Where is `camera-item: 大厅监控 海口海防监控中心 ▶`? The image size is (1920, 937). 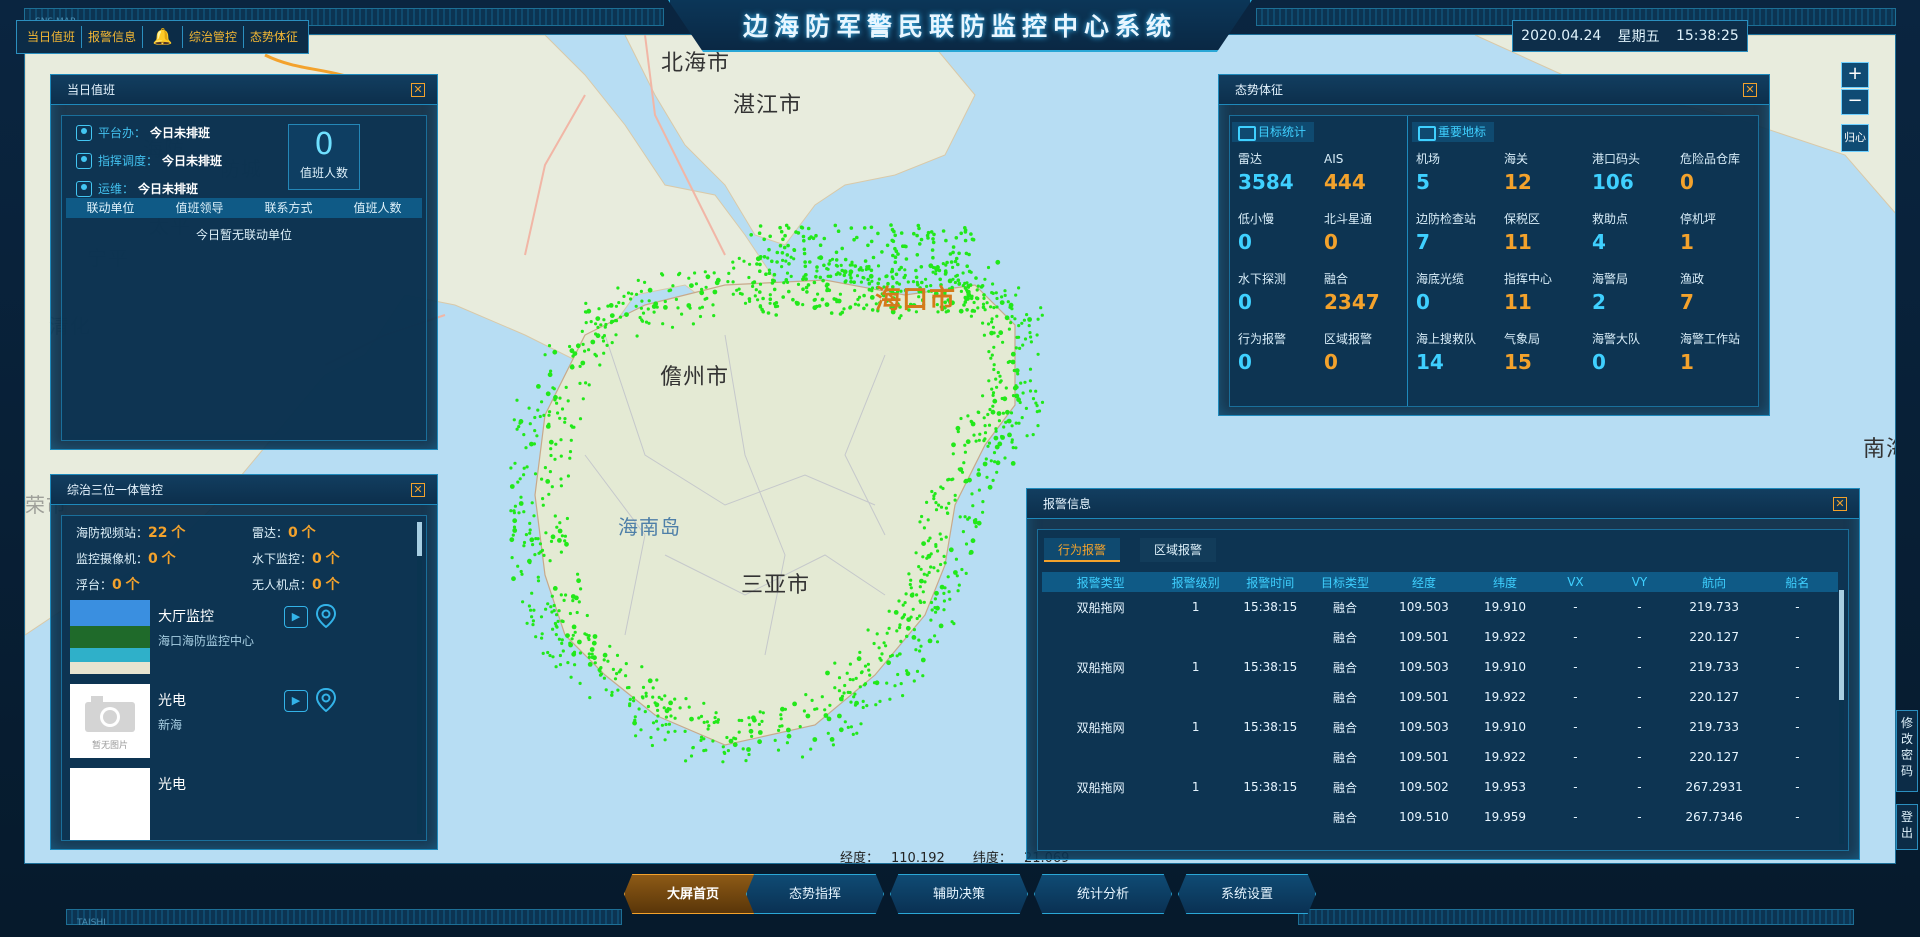 camera-item: 大厅监控 海口海防监控中心 ▶ is located at coordinates (203, 637).